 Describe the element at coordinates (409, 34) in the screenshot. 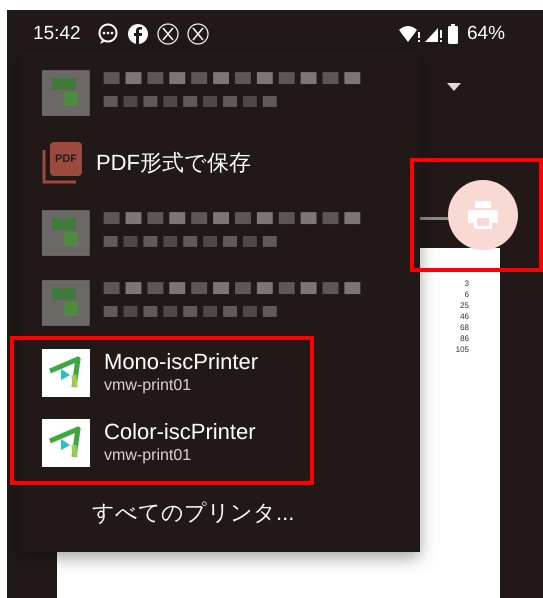

I see `wifi-icon` at that location.